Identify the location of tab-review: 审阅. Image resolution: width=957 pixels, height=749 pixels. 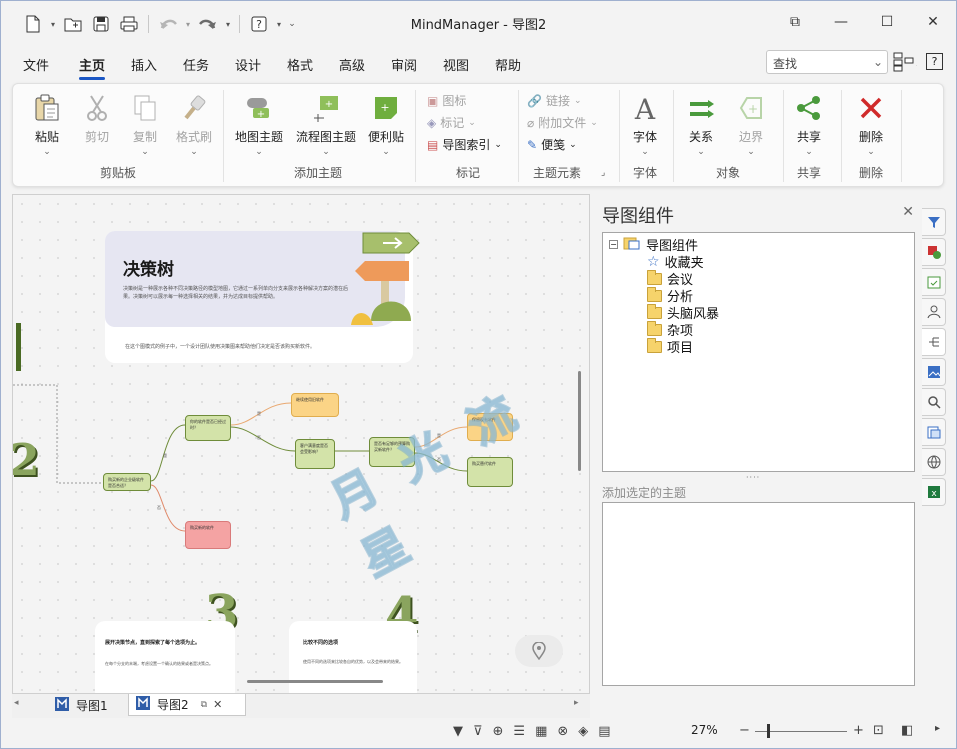
(404, 64).